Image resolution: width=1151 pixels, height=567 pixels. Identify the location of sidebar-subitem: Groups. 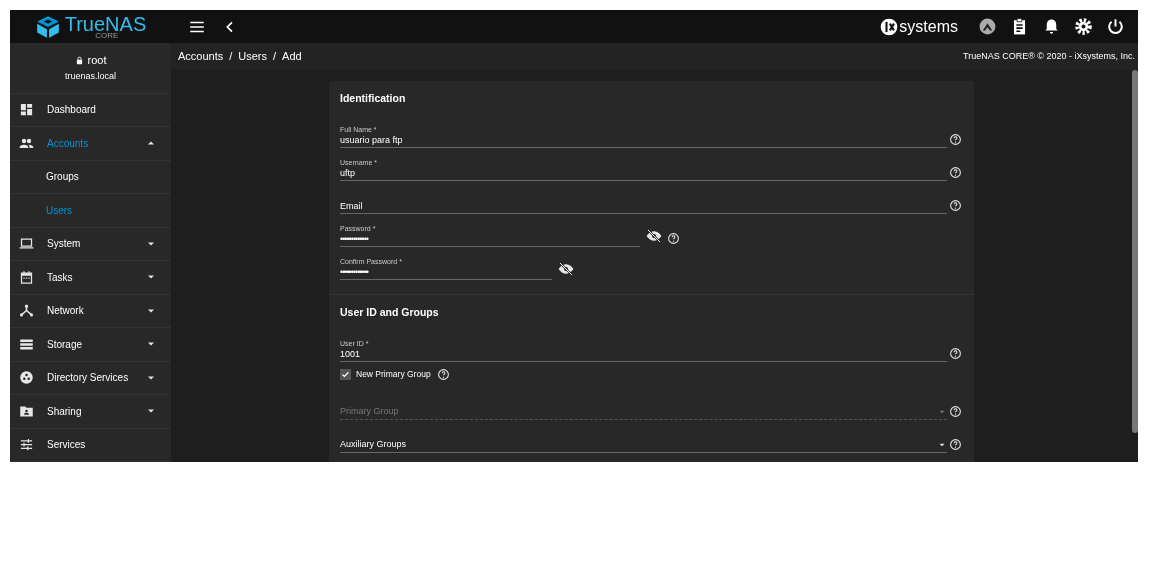
(90, 177).